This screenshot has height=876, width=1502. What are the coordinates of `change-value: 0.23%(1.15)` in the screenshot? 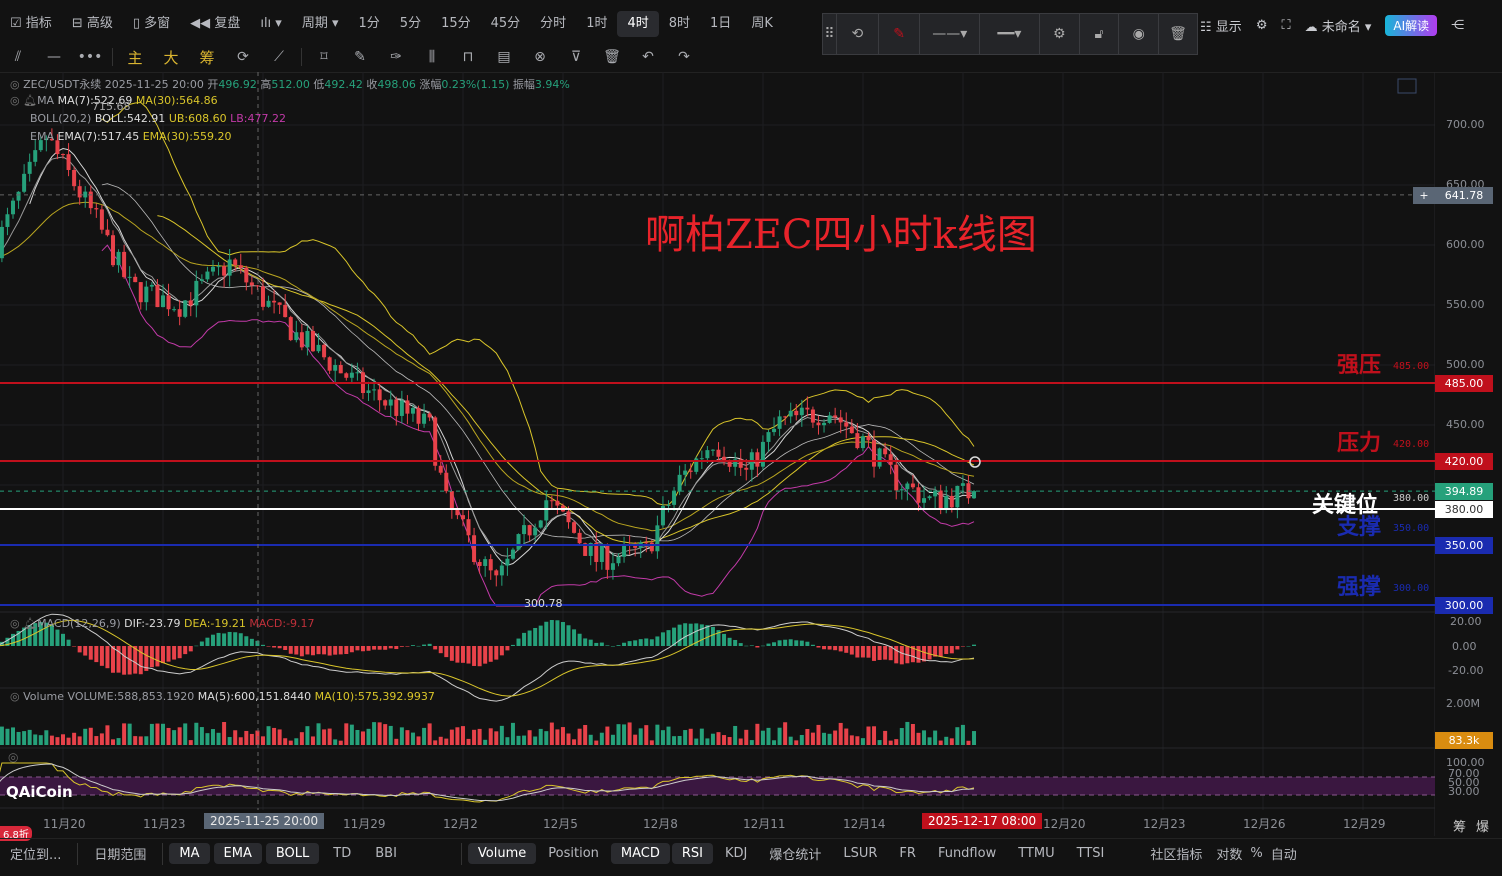 It's located at (475, 84).